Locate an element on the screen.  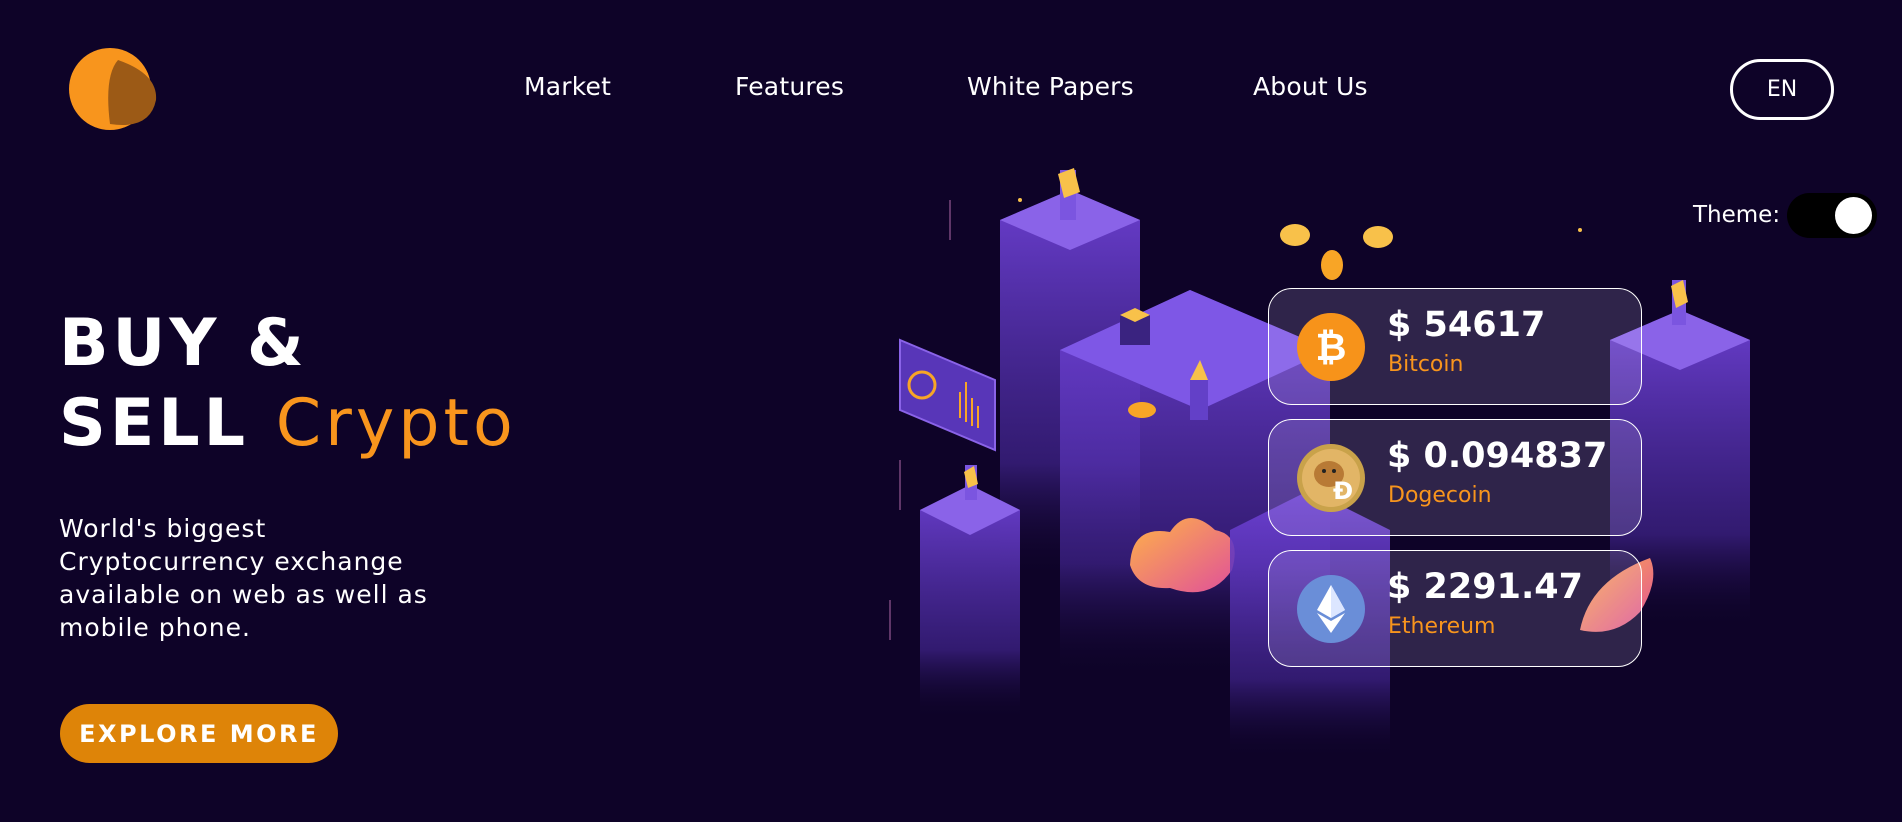
hero-title-line2-prefix: SELL is located at coordinates (154, 423).